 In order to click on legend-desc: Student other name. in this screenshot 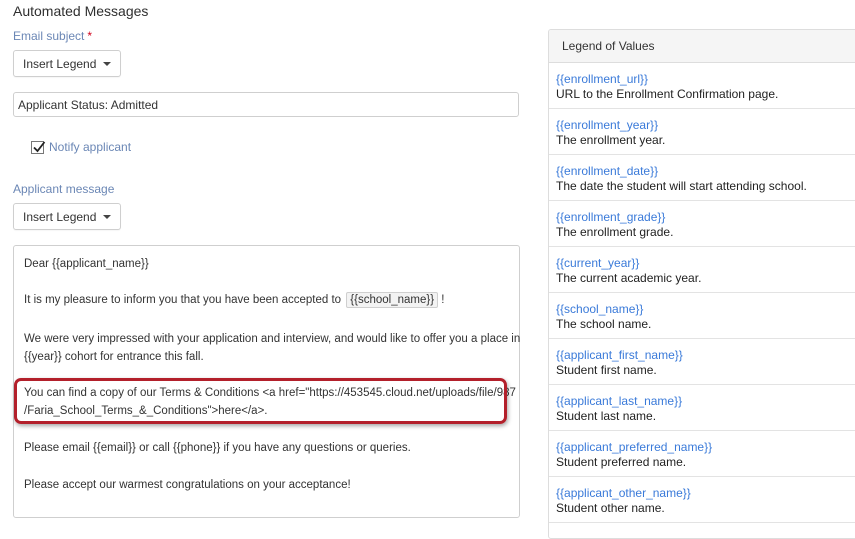, I will do `click(610, 508)`.